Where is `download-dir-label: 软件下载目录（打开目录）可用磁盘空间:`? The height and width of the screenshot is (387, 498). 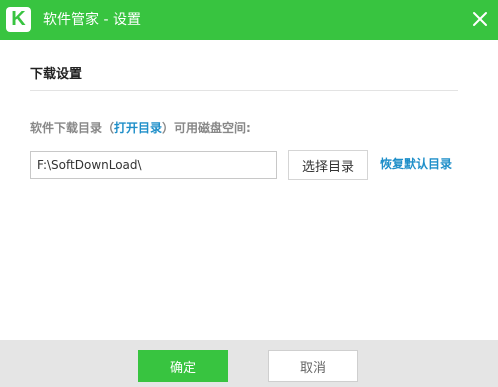
download-dir-label: 软件下载目录（打开目录）可用磁盘空间: is located at coordinates (140, 128).